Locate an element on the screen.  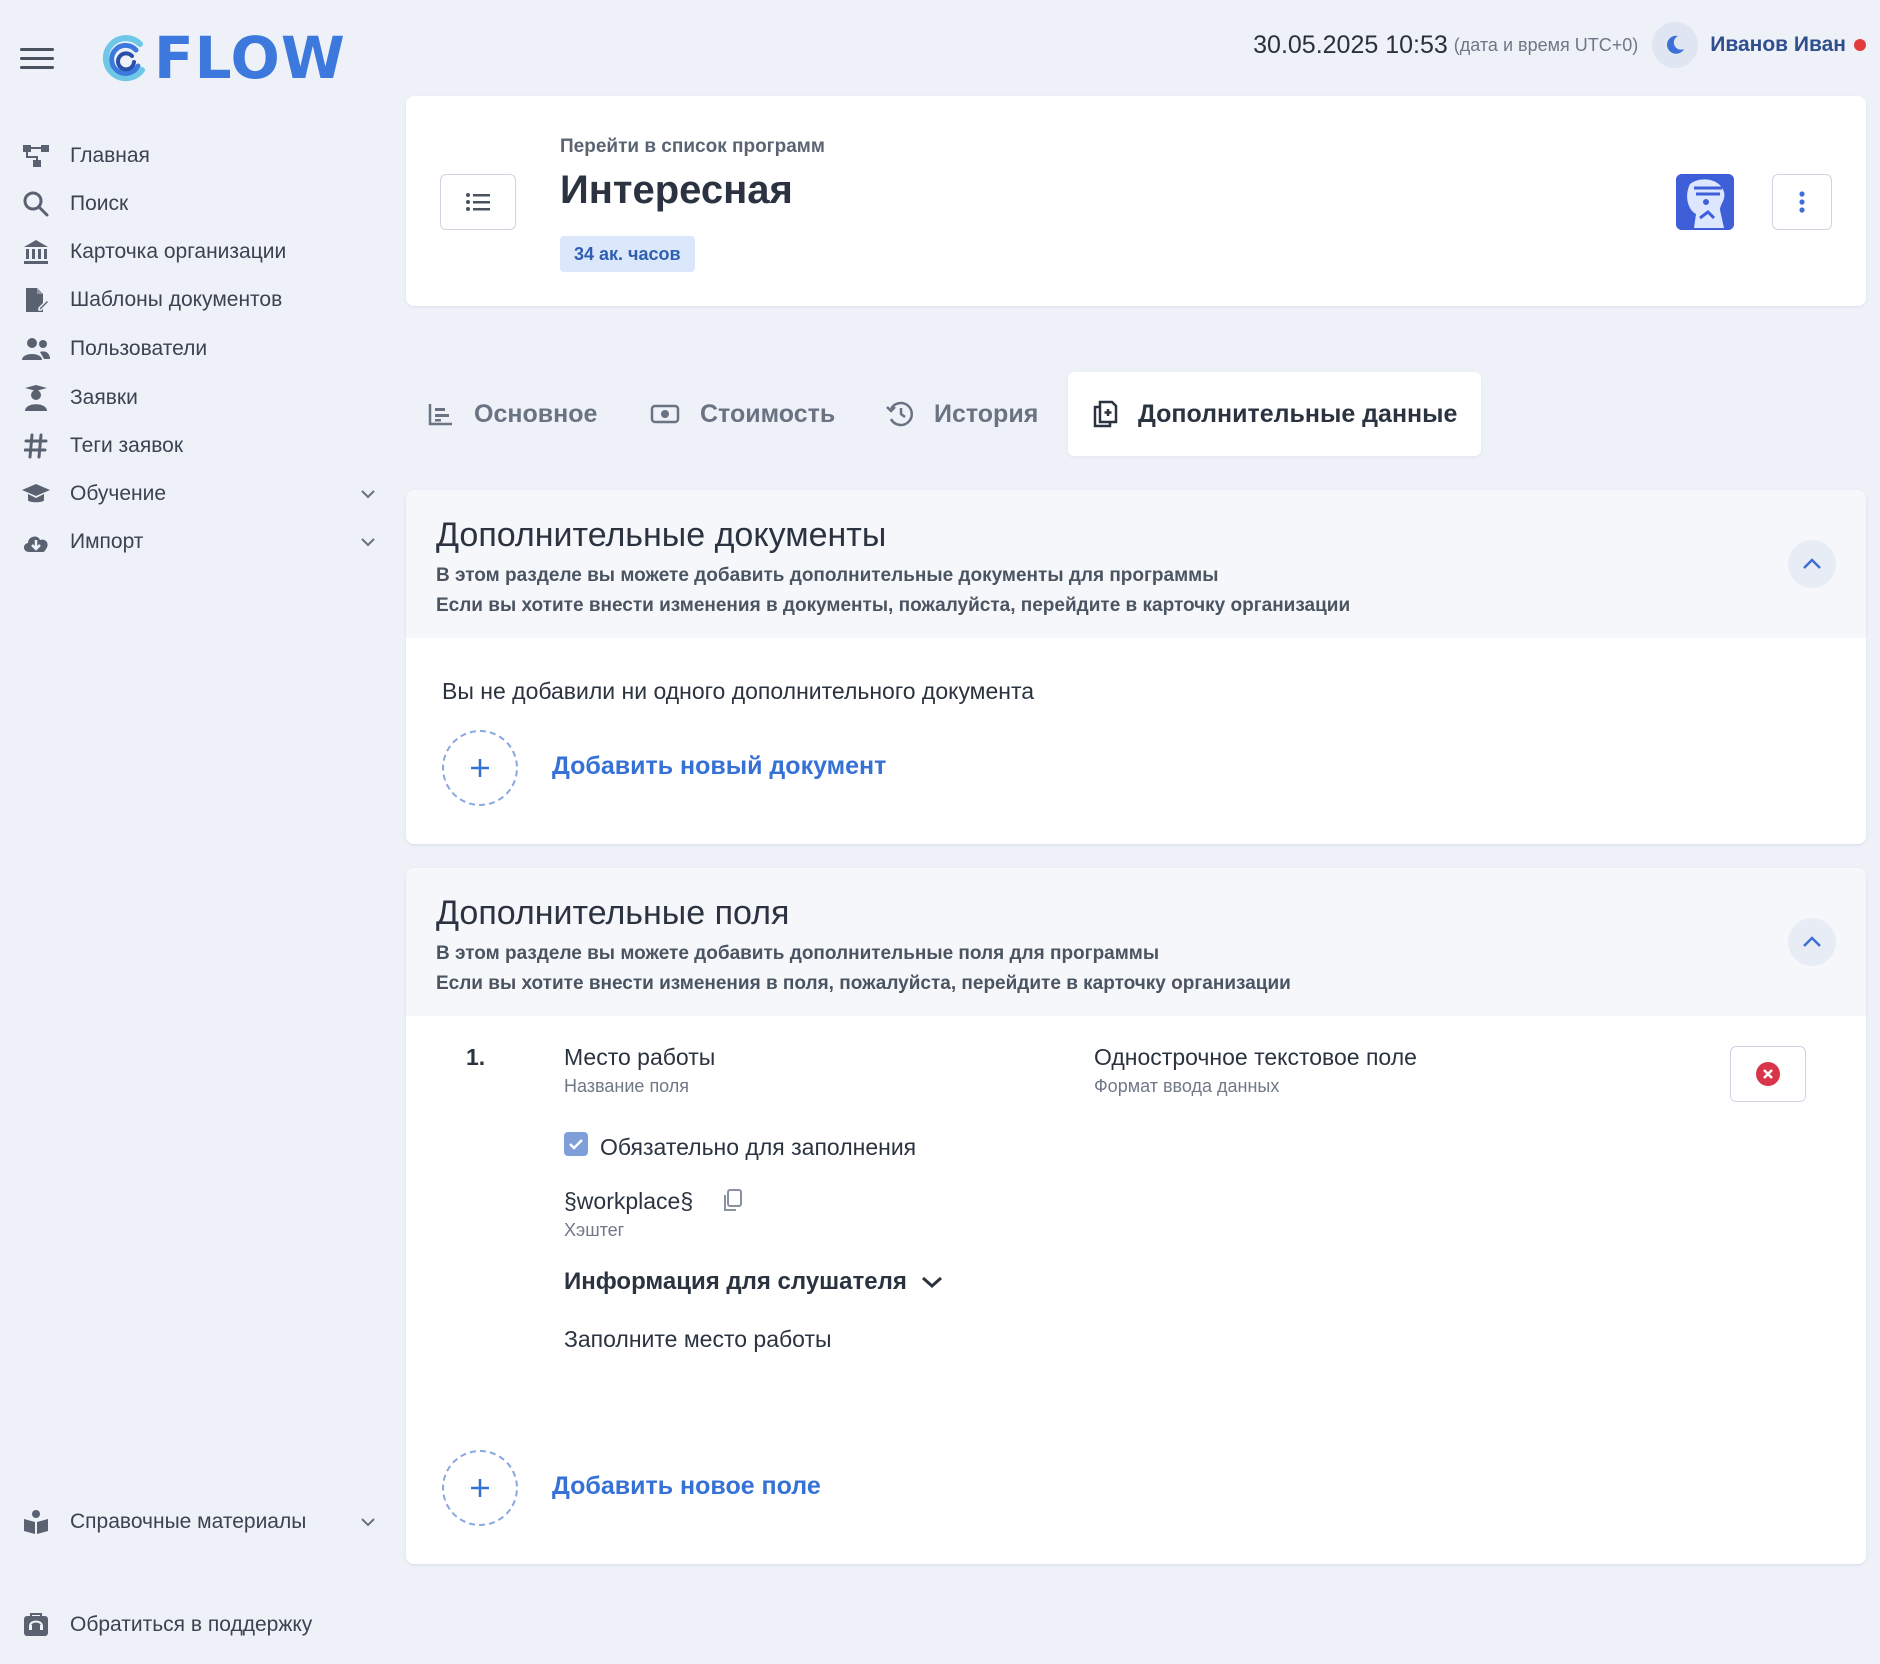
add-field-link: Добавить новое поле is located at coordinates (686, 1486).